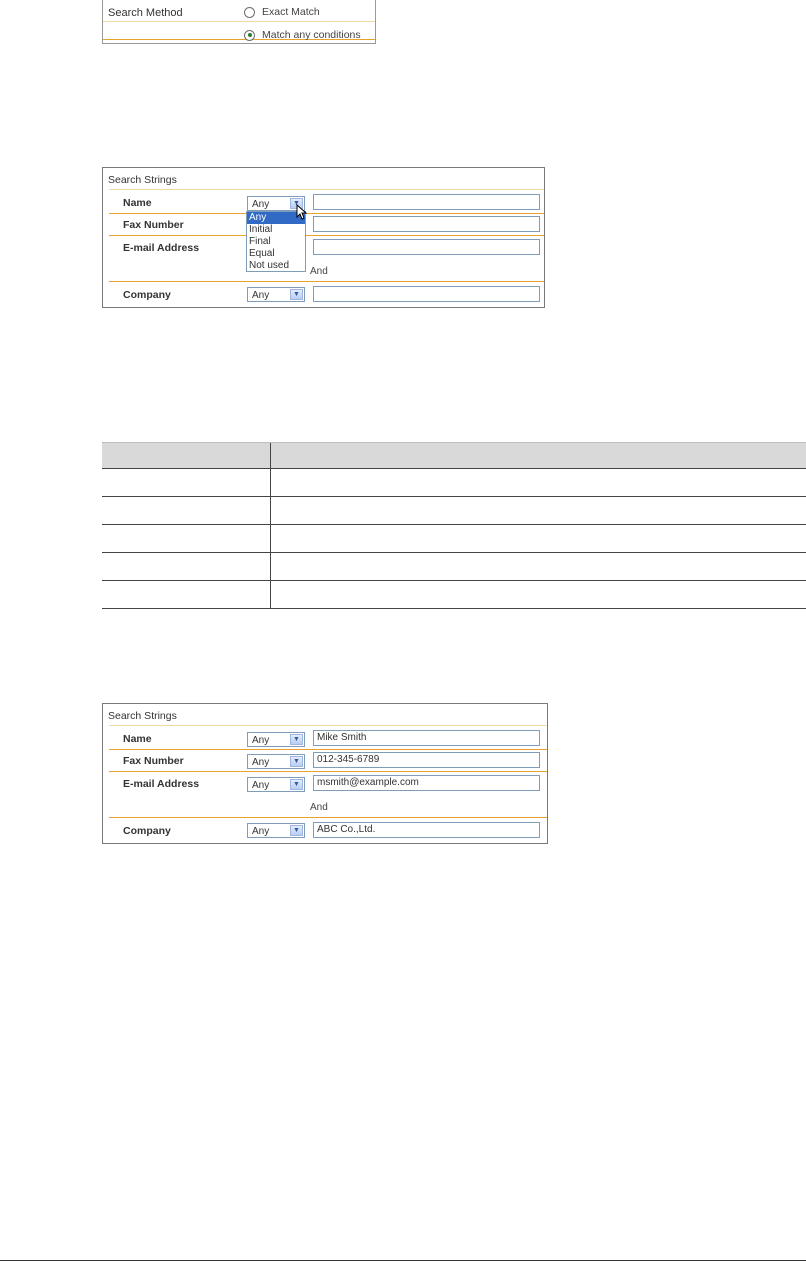 Image resolution: width=806 pixels, height=1262 pixels. I want to click on match-any-label: Match any conditions, so click(311, 35).